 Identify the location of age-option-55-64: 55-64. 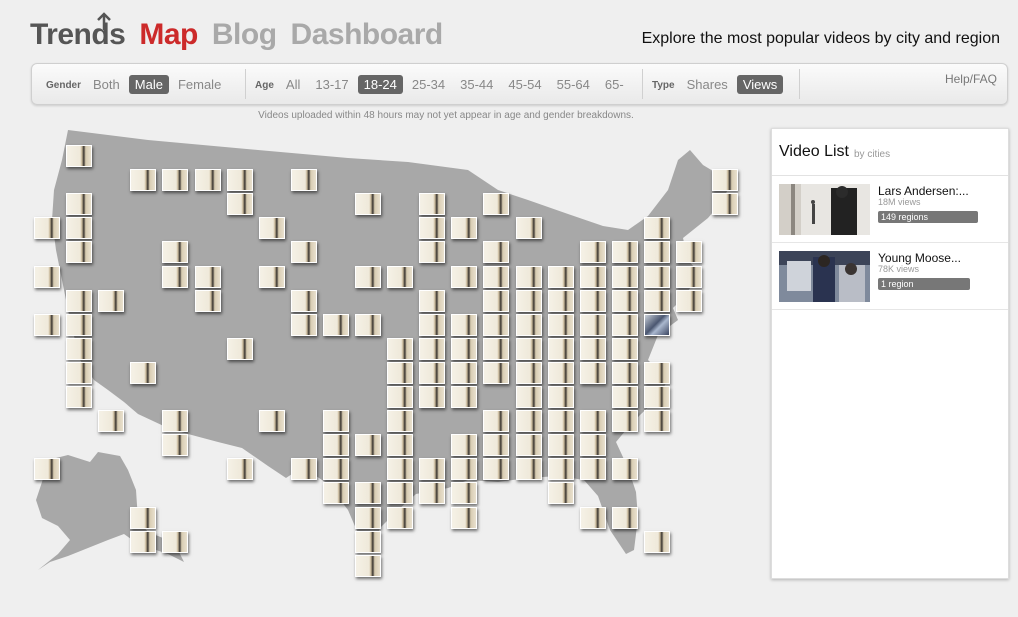
(573, 84).